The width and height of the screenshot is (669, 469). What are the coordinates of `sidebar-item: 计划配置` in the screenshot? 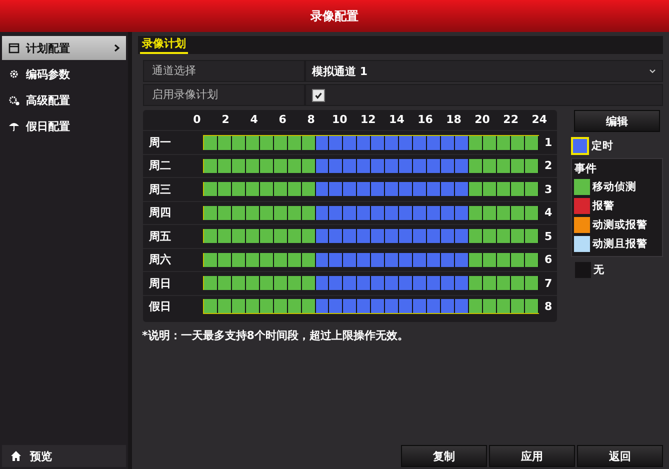 It's located at (64, 48).